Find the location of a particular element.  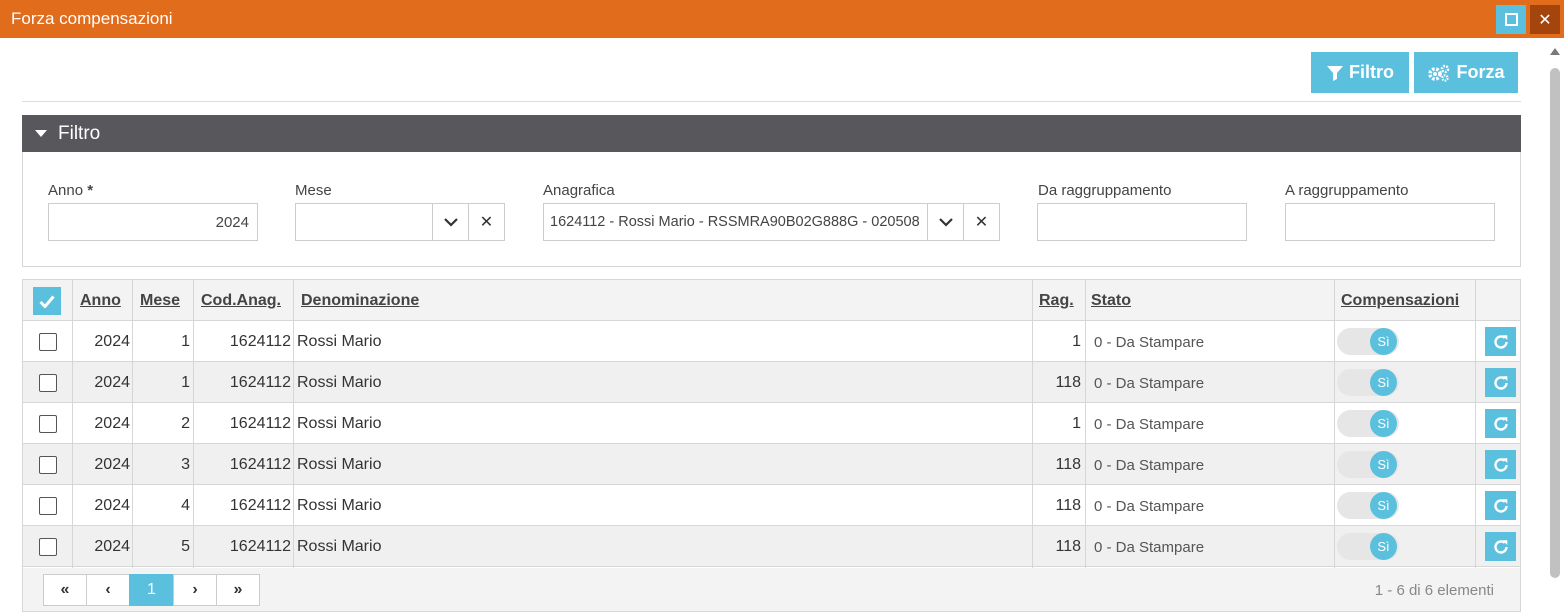

chevron-right-icon: › is located at coordinates (195, 589).